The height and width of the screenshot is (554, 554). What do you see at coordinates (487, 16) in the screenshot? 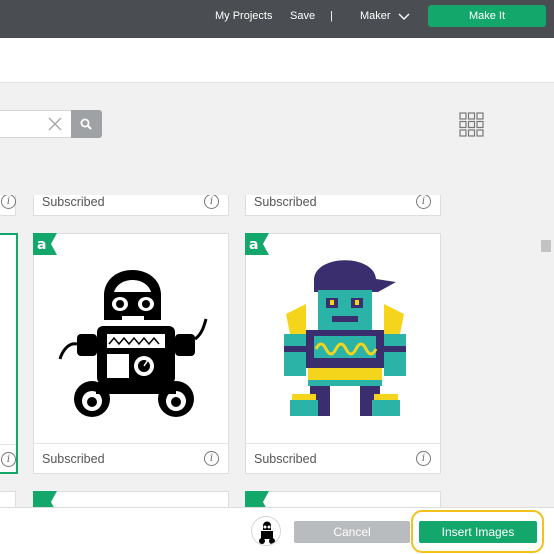
I see `make-it-button: Make It` at bounding box center [487, 16].